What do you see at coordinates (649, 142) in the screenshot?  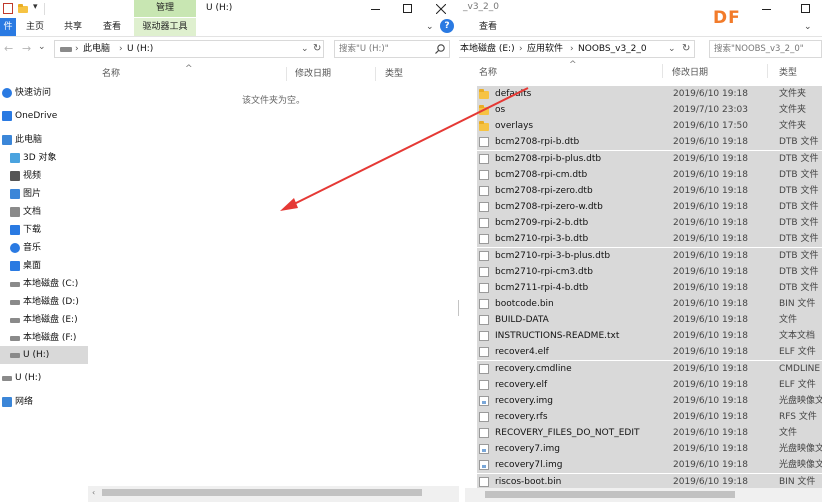 I see `file-row: bcm2708-rpi-b.dtb 2019/6/10 19:18 DTB 文件` at bounding box center [649, 142].